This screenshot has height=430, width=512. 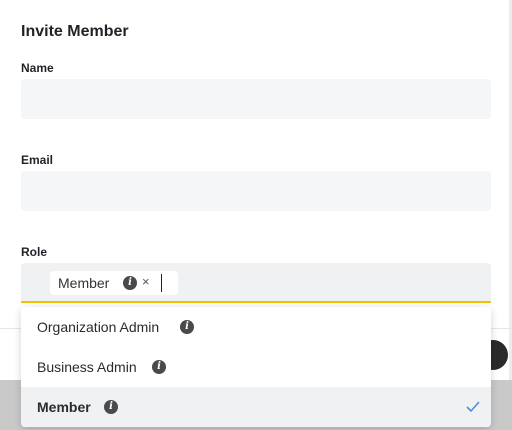 I want to click on option-business-admin: Business Admin i, so click(x=256, y=367).